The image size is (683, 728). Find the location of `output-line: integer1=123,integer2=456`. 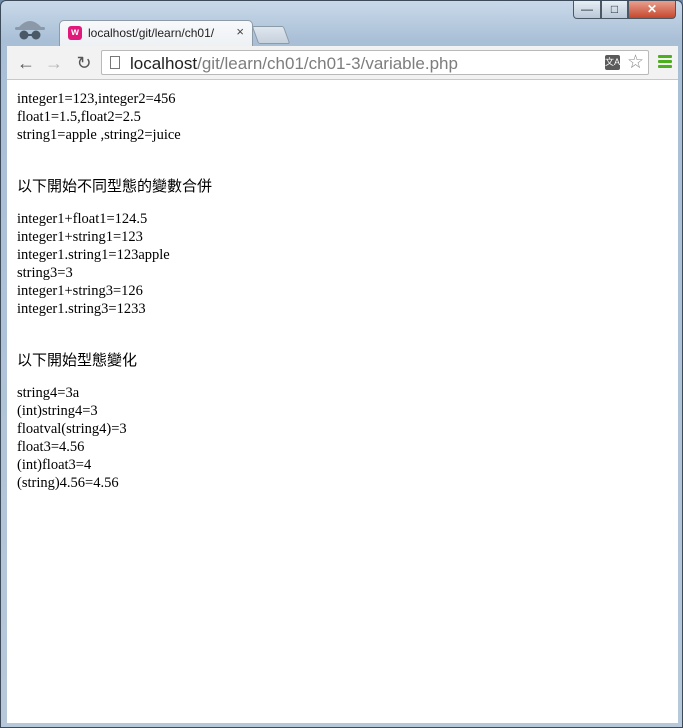

output-line: integer1=123,integer2=456 is located at coordinates (96, 99).